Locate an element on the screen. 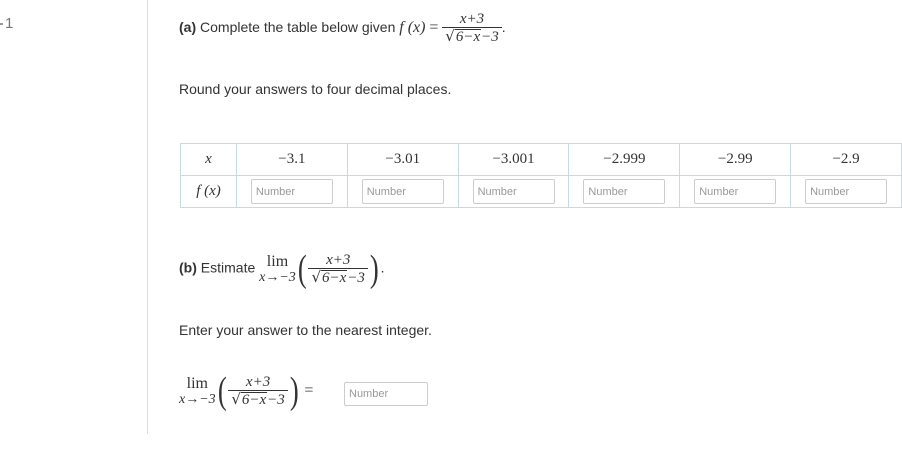 The image size is (902, 449). x-value-2: −3.01 is located at coordinates (402, 159).